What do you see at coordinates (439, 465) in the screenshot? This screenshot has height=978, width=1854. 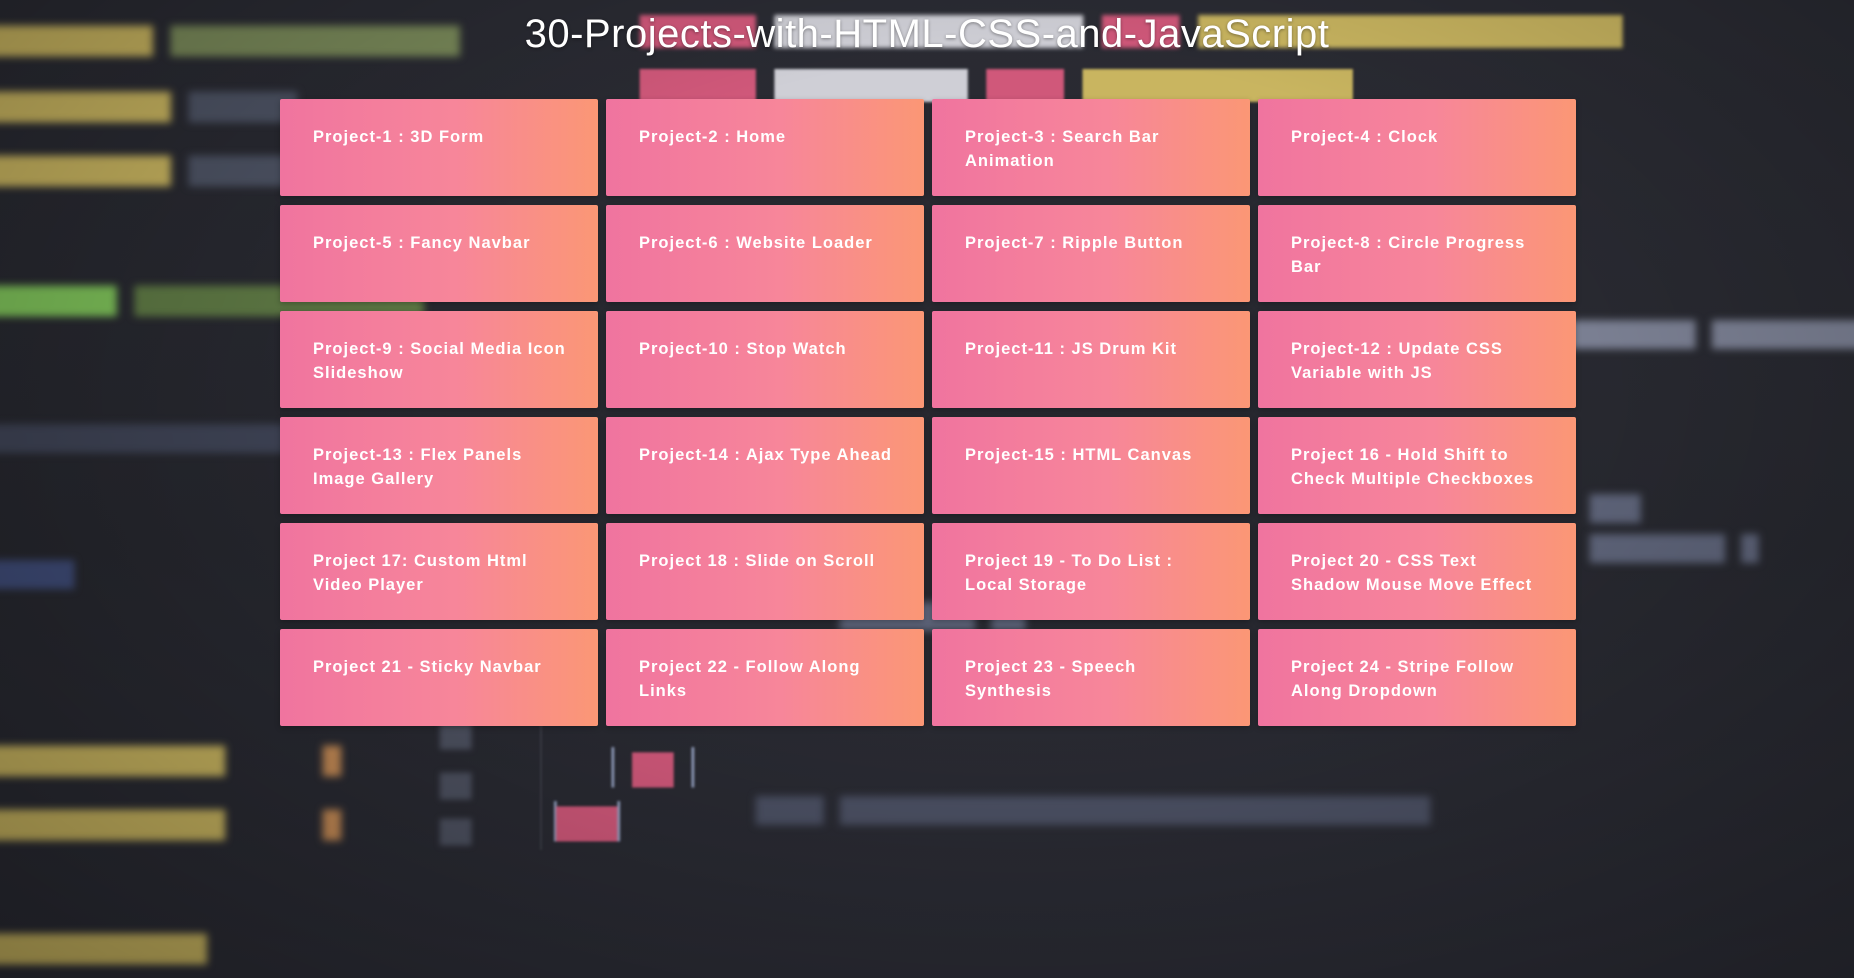 I see `project-card: Project-13 : Flex Panels Image Gallery` at bounding box center [439, 465].